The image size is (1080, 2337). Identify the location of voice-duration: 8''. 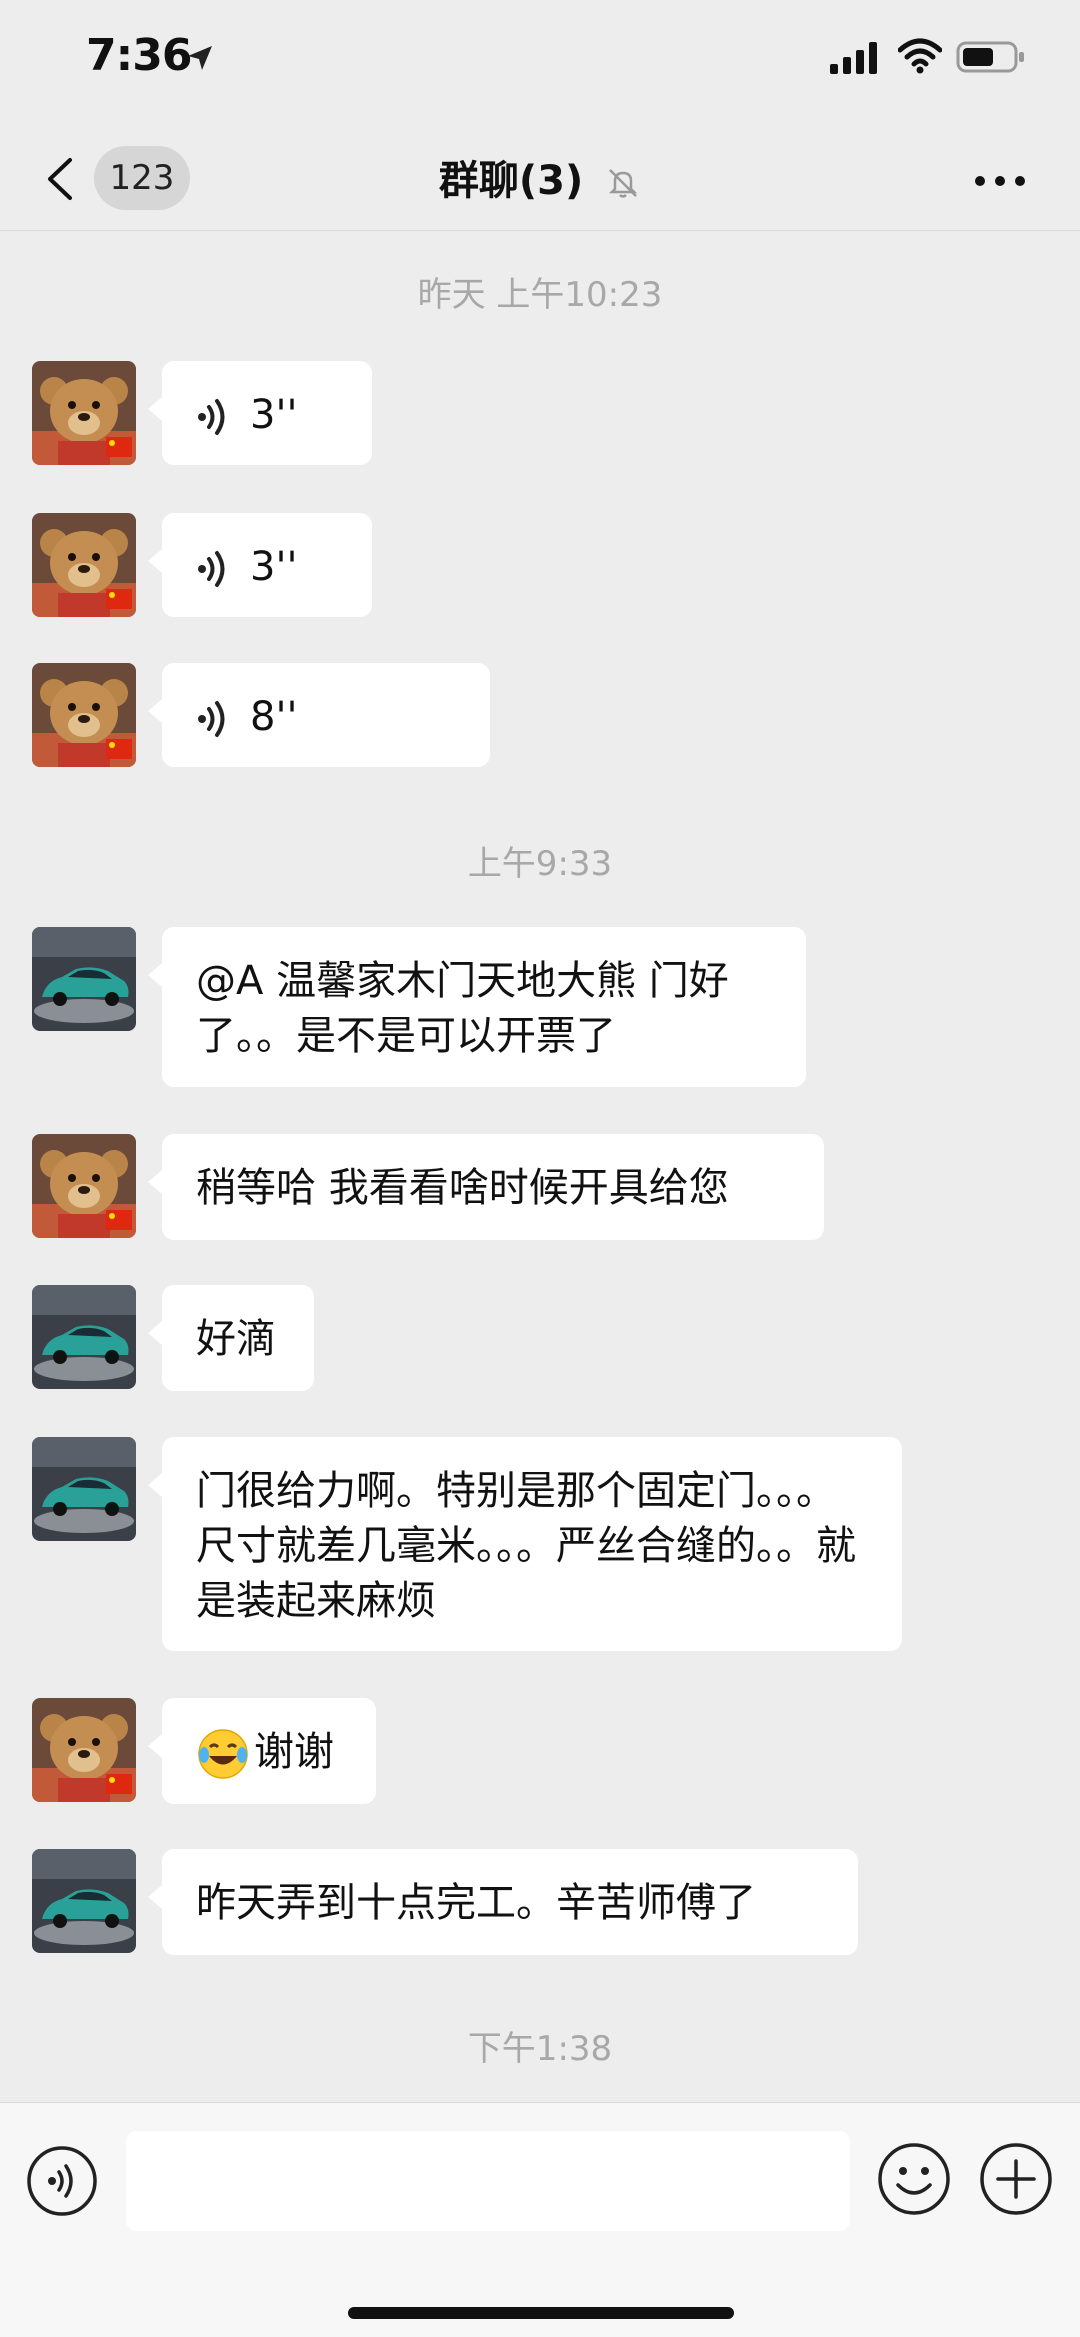
(274, 717).